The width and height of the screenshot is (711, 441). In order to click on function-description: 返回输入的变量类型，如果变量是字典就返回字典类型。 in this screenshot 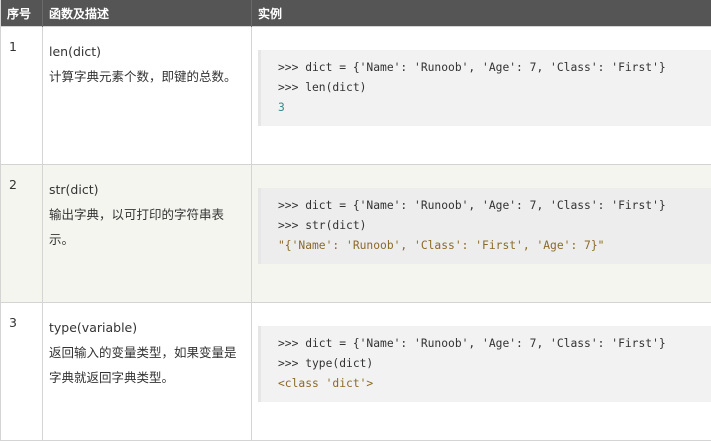, I will do `click(143, 365)`.